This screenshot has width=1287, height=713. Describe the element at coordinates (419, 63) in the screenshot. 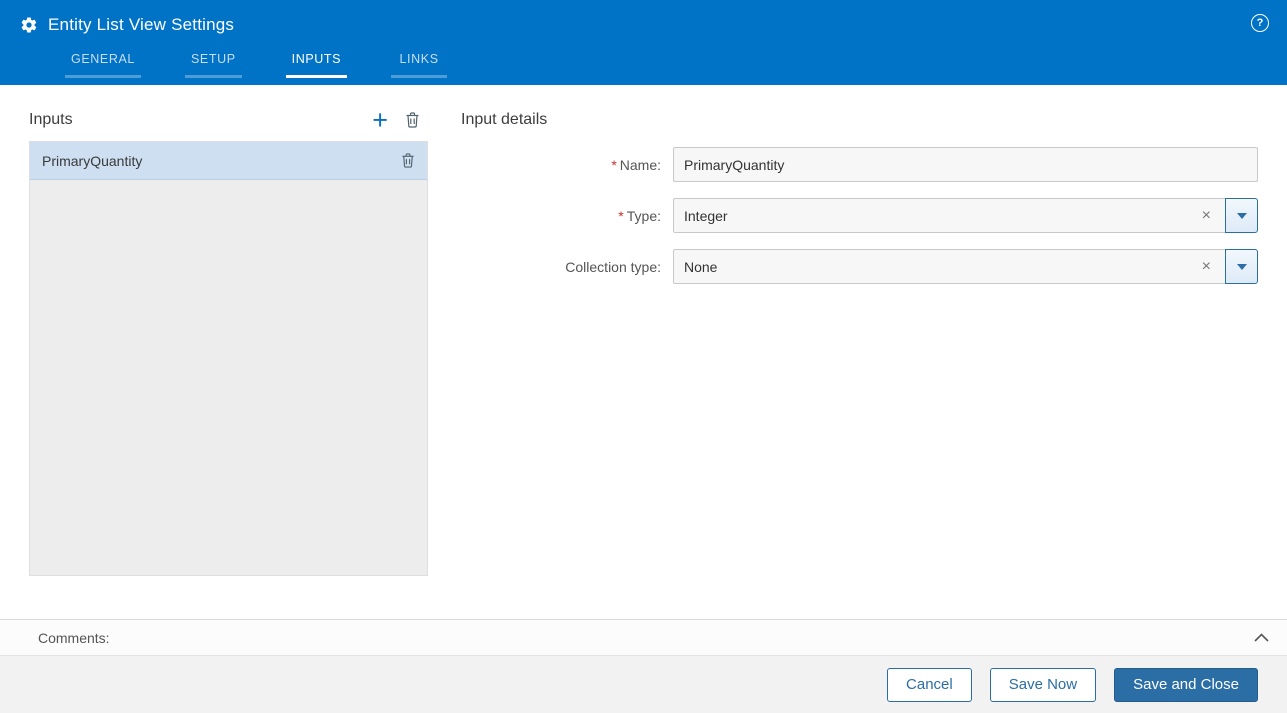

I see `tab-links: LINKS` at that location.